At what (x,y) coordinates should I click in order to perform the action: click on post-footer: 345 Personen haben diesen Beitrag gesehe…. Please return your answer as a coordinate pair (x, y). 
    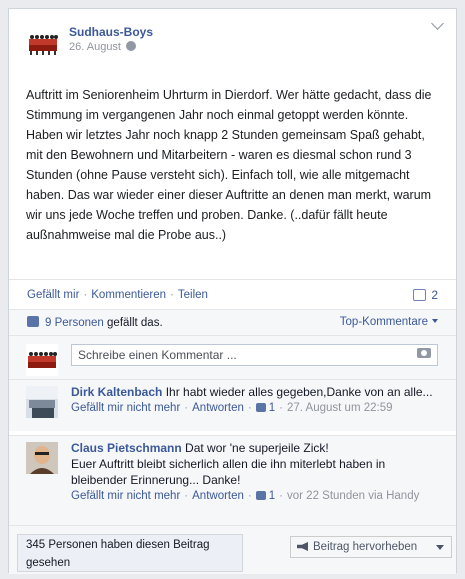
    Looking at the image, I should click on (232, 549).